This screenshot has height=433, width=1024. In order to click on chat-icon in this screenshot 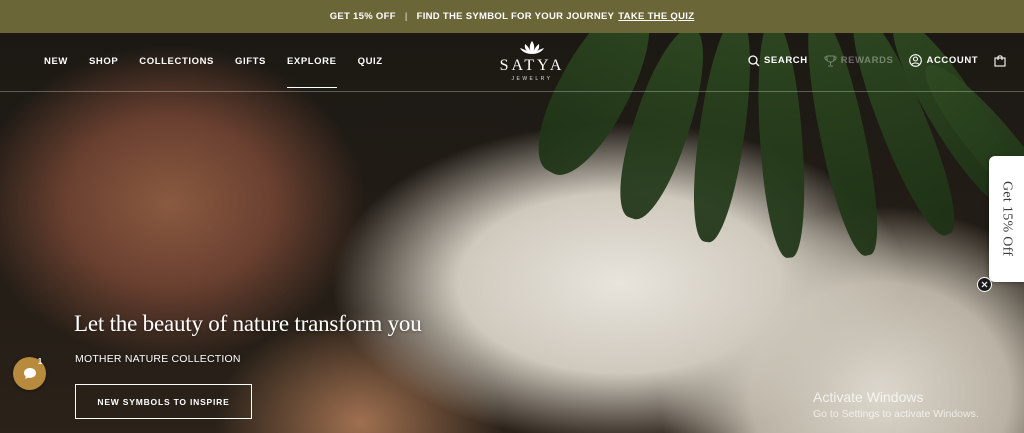, I will do `click(29, 373)`.